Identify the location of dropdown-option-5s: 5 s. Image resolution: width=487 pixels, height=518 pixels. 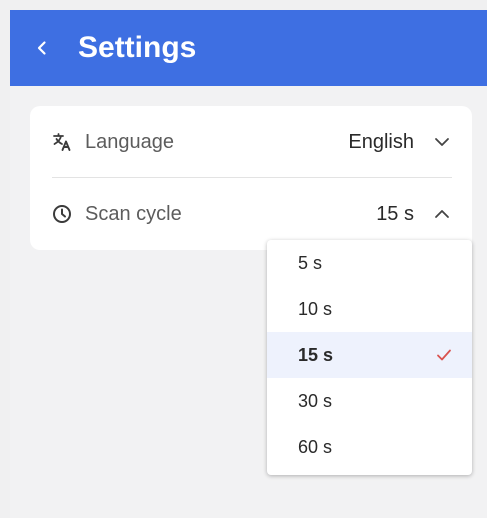
(369, 263).